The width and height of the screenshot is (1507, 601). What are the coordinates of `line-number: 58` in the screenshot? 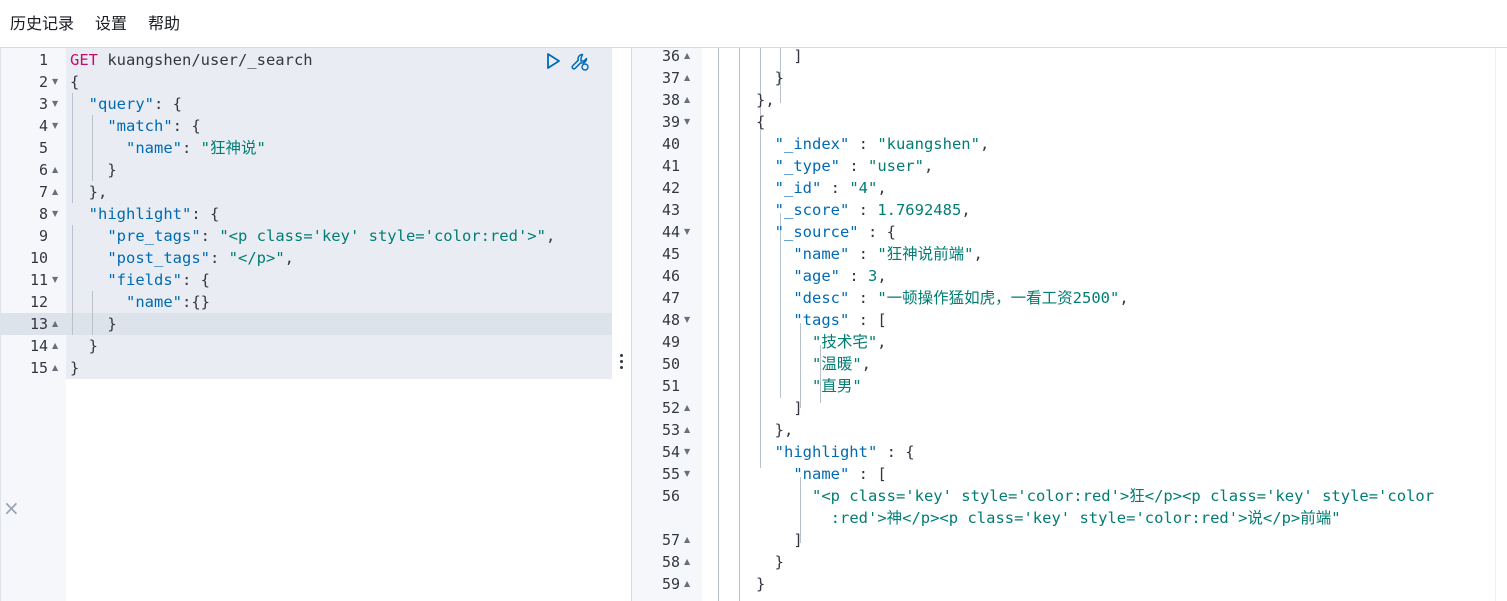 It's located at (670, 562).